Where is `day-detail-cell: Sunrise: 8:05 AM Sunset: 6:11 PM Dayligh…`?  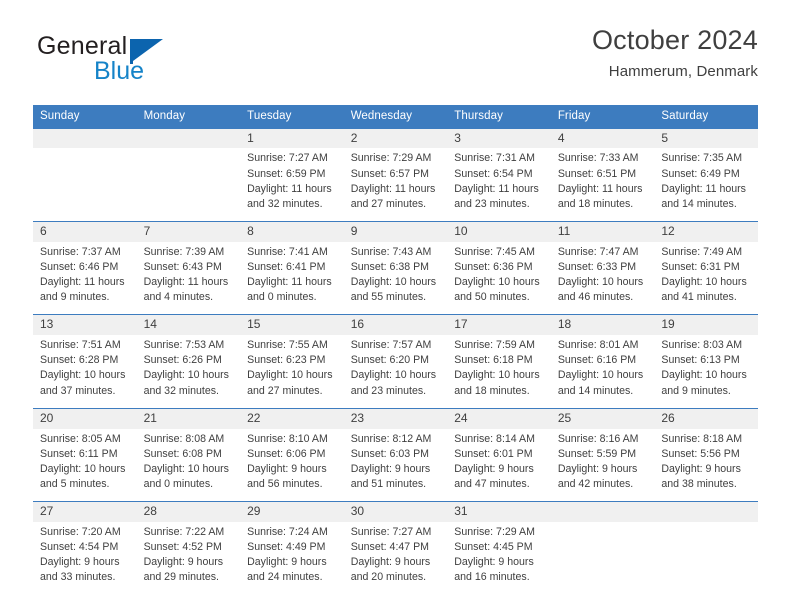
day-detail-cell: Sunrise: 8:05 AM Sunset: 6:11 PM Dayligh… is located at coordinates (85, 465).